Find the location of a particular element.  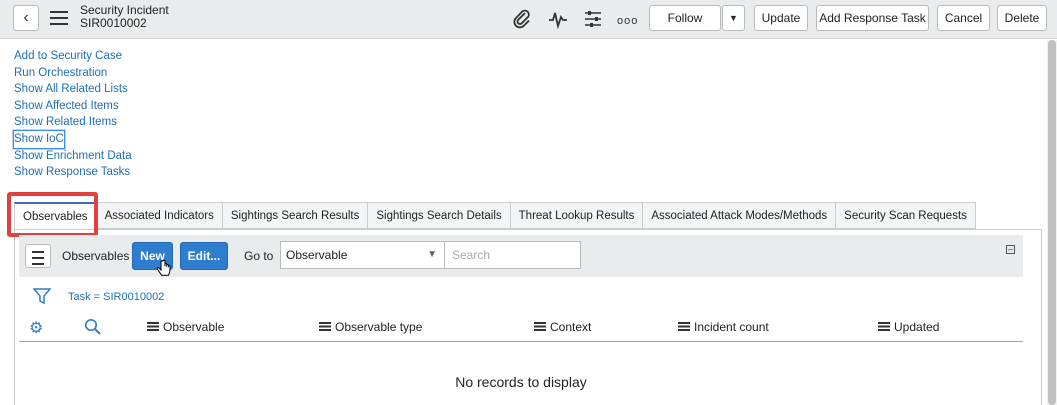

tab-sightings-search-details: Sightings Search Details is located at coordinates (439, 215).